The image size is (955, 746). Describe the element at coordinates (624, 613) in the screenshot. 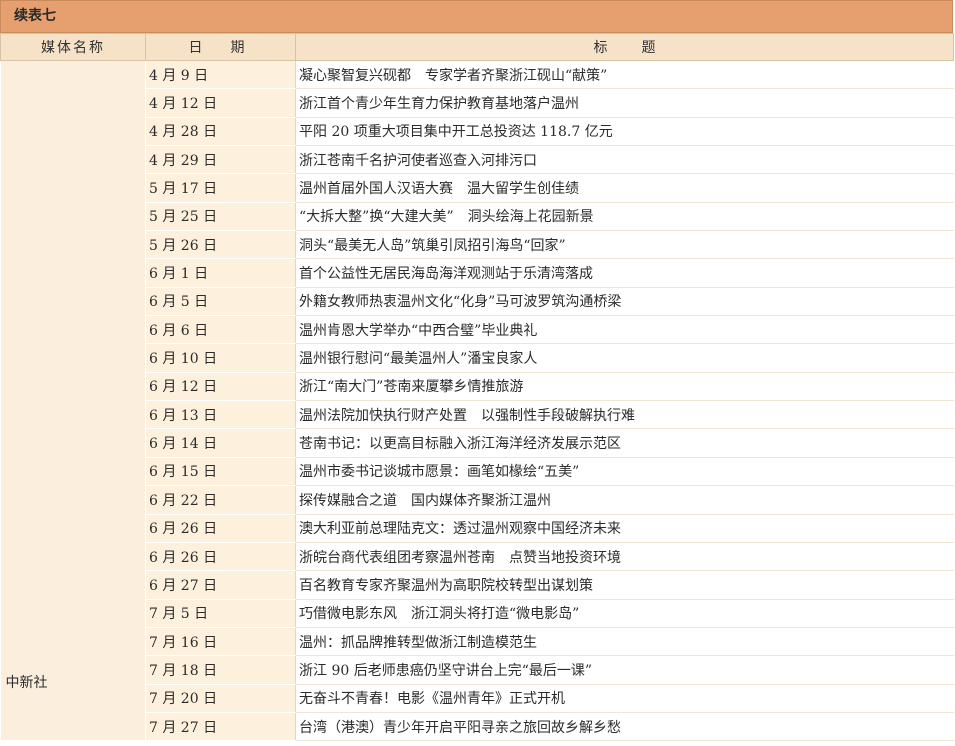

I see `title-cell: 巧借微电影东风 浙江洞头将打造“微电影岛”` at that location.